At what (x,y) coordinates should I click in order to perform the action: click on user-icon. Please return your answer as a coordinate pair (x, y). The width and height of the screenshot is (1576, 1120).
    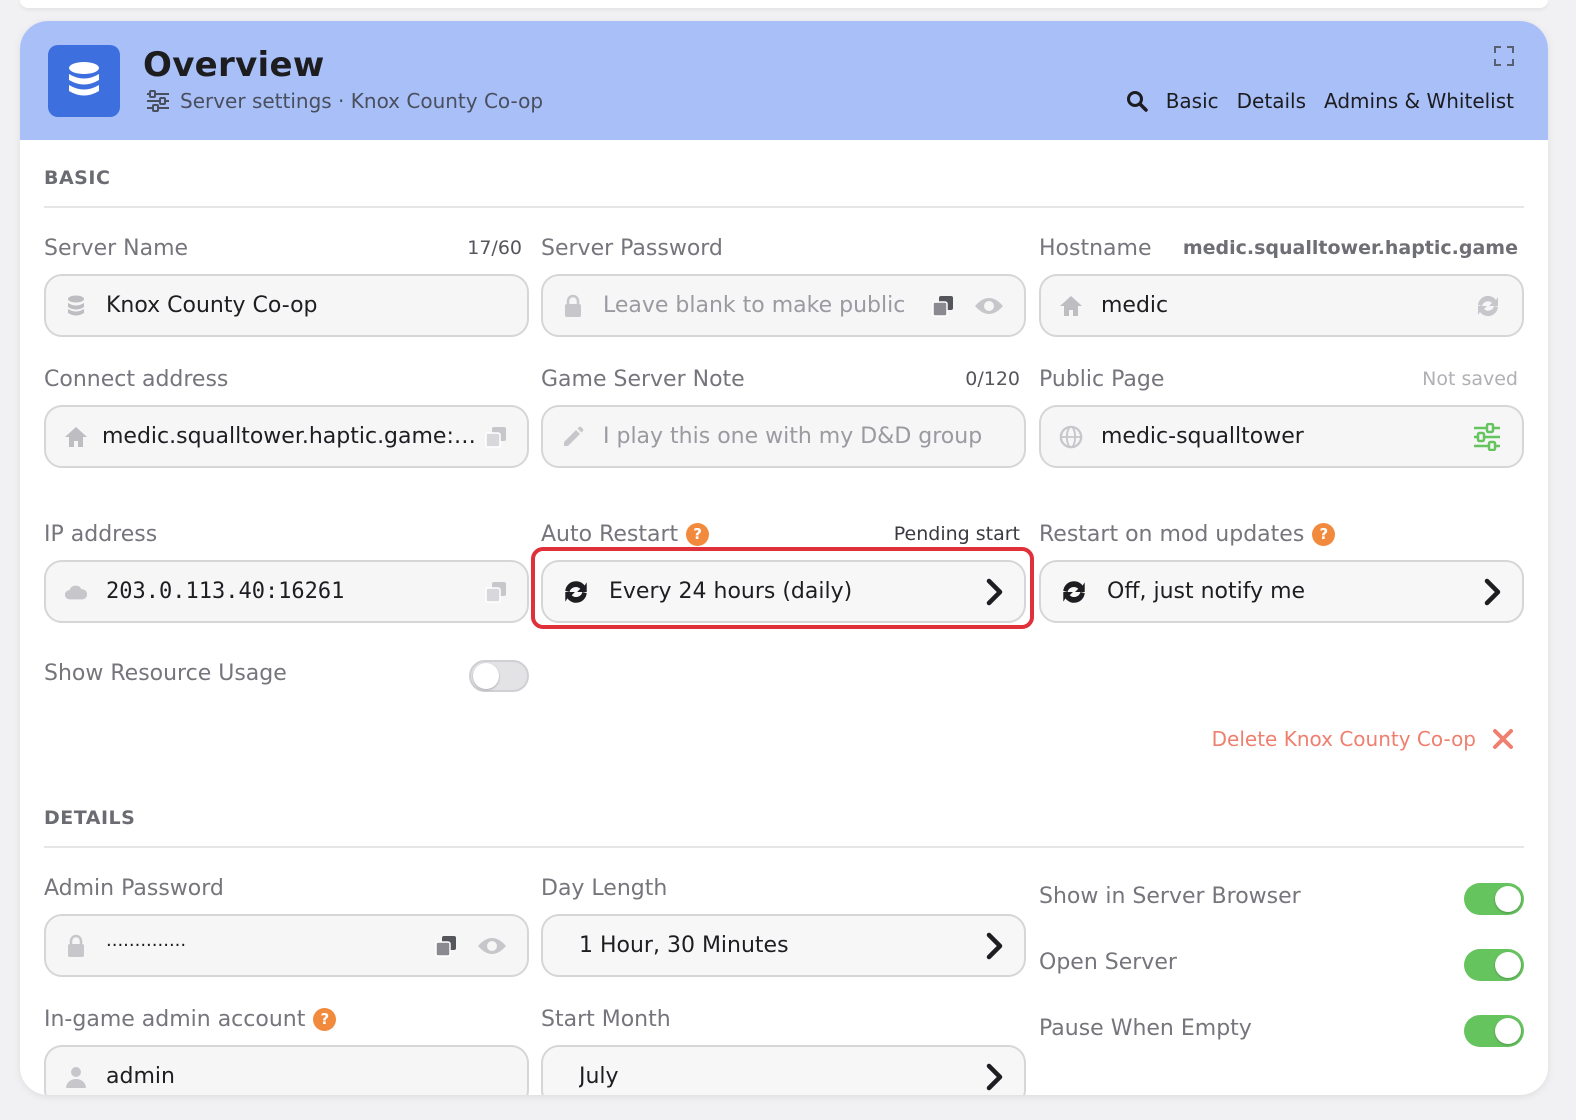
    Looking at the image, I should click on (76, 1077).